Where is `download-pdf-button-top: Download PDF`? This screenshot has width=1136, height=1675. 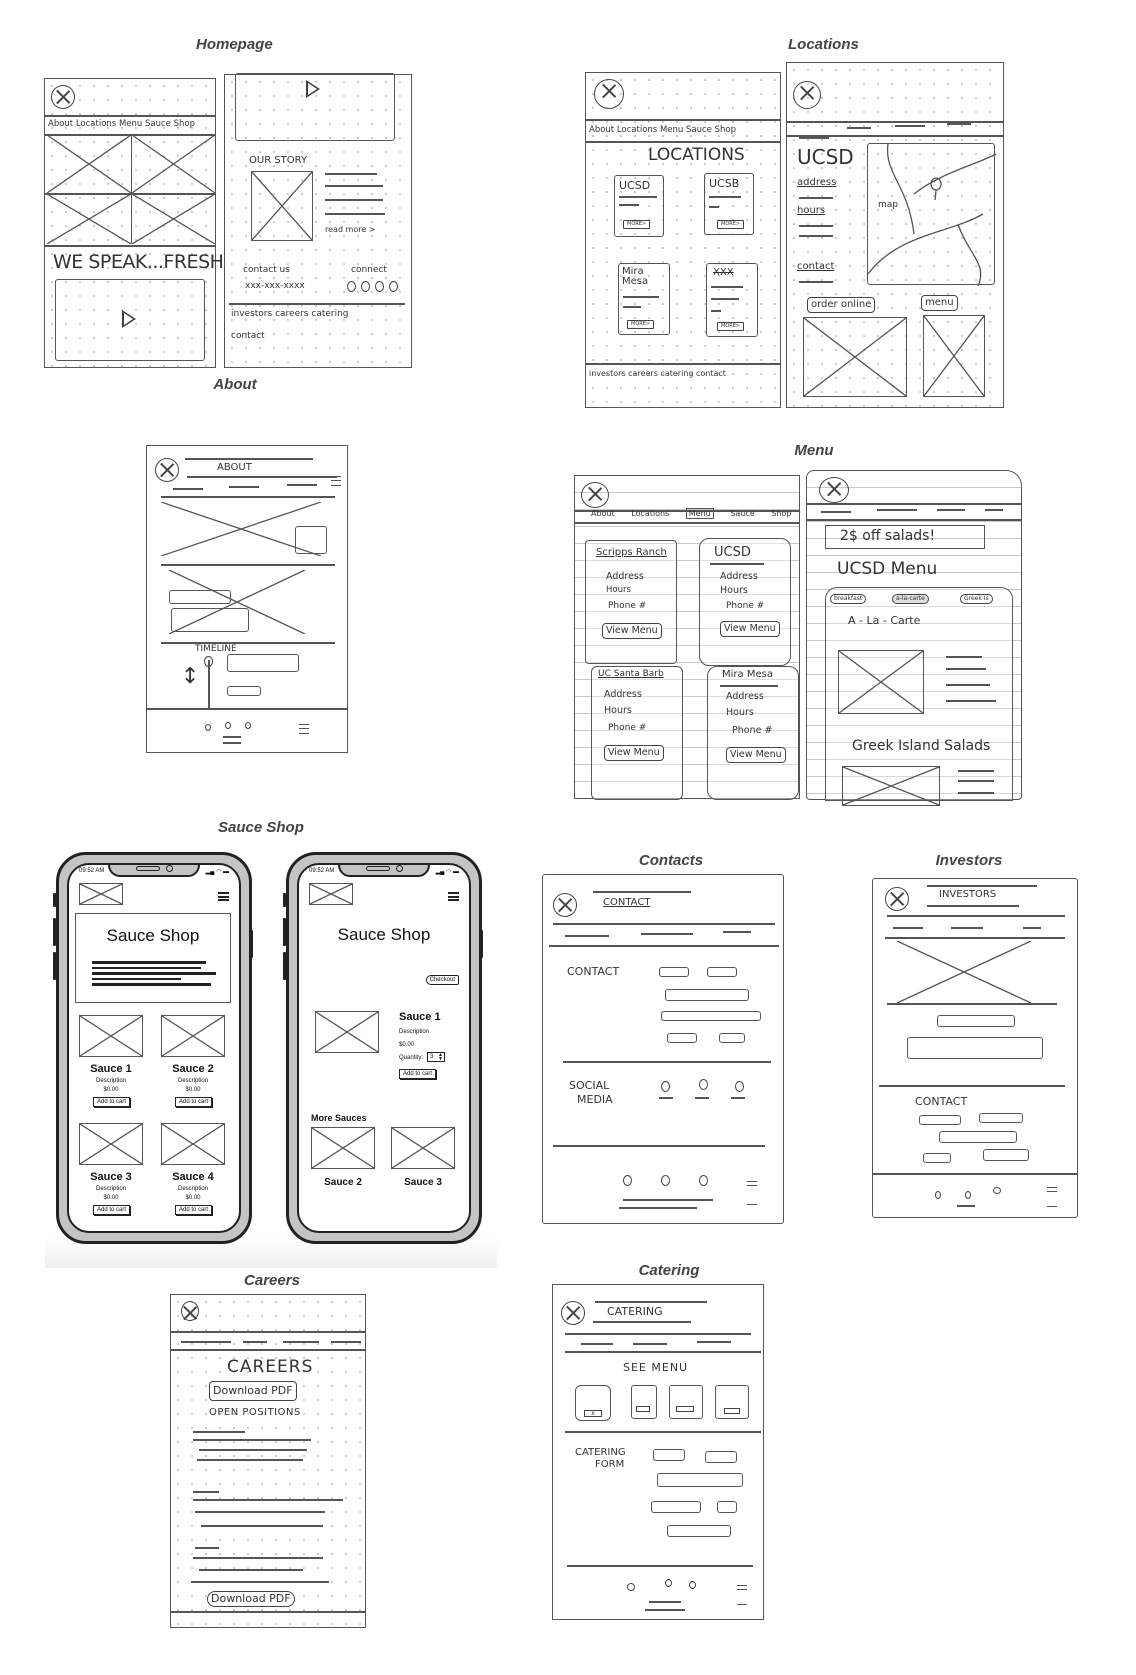 download-pdf-button-top: Download PDF is located at coordinates (253, 1391).